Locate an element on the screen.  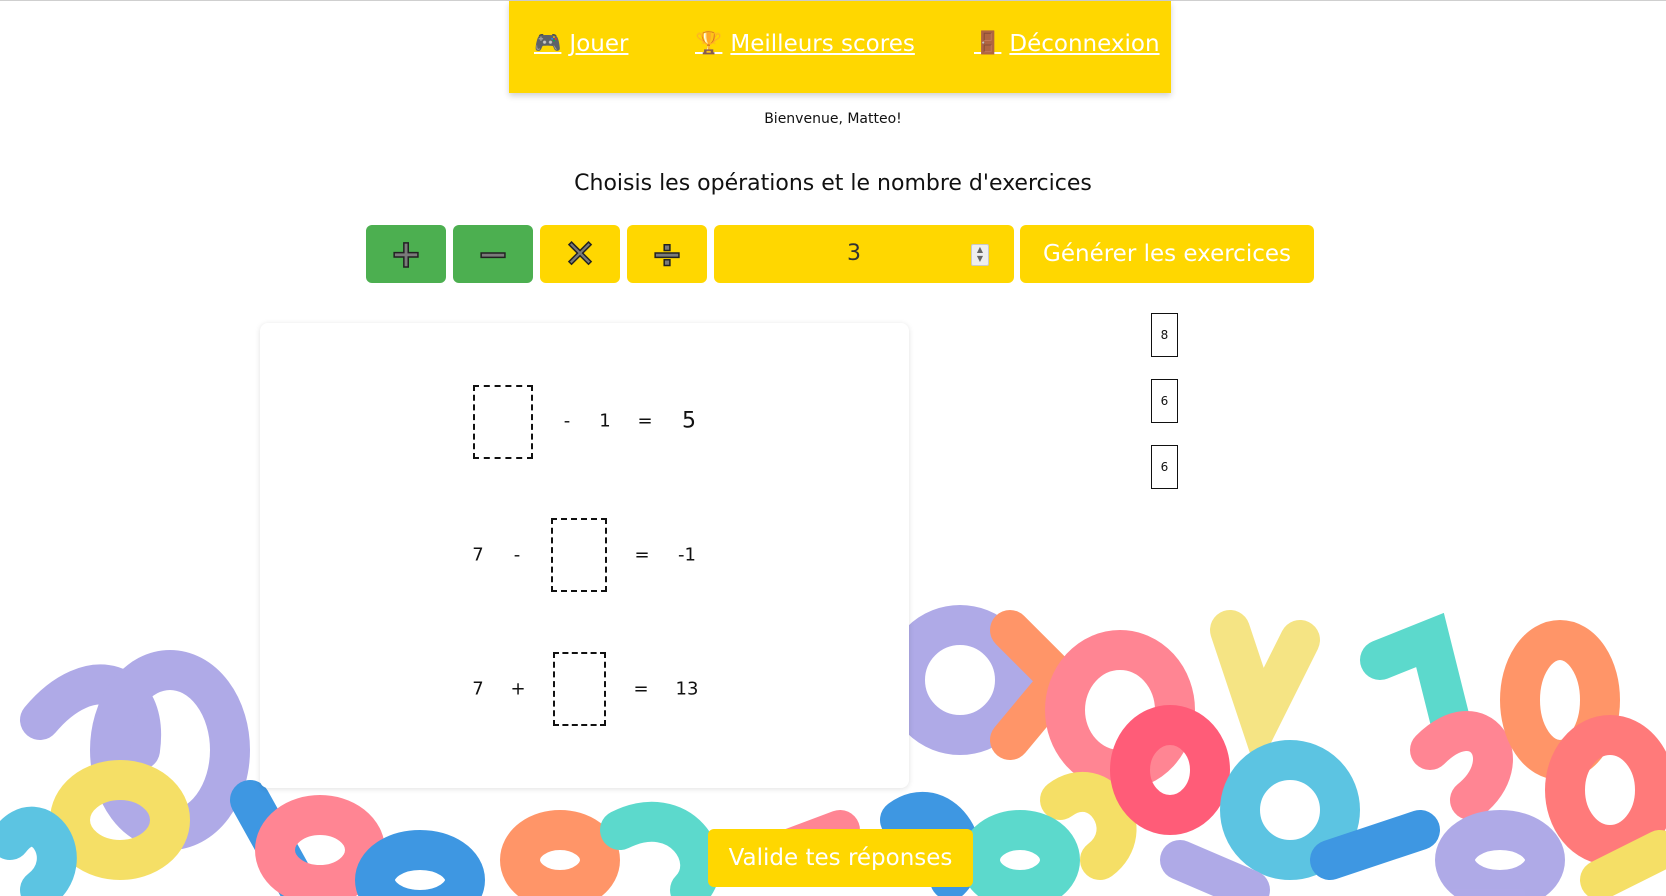
nav-link-label: Déconnexion is located at coordinates (1084, 44).